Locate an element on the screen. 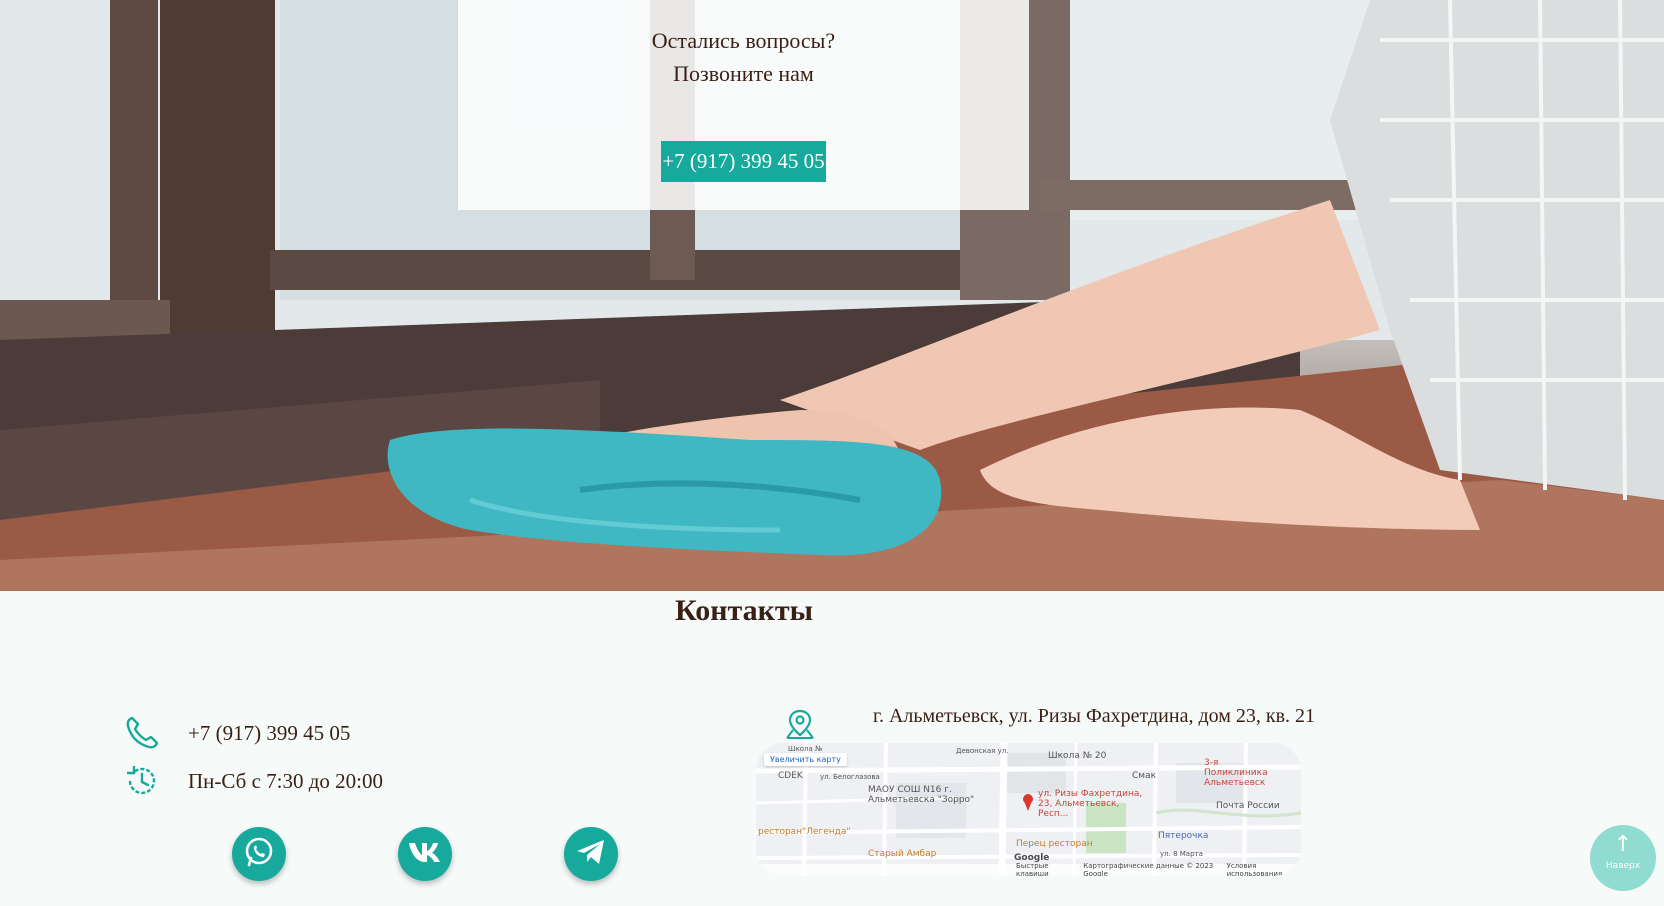  map-label-legenda: ресторан"Легенда" is located at coordinates (804, 832).